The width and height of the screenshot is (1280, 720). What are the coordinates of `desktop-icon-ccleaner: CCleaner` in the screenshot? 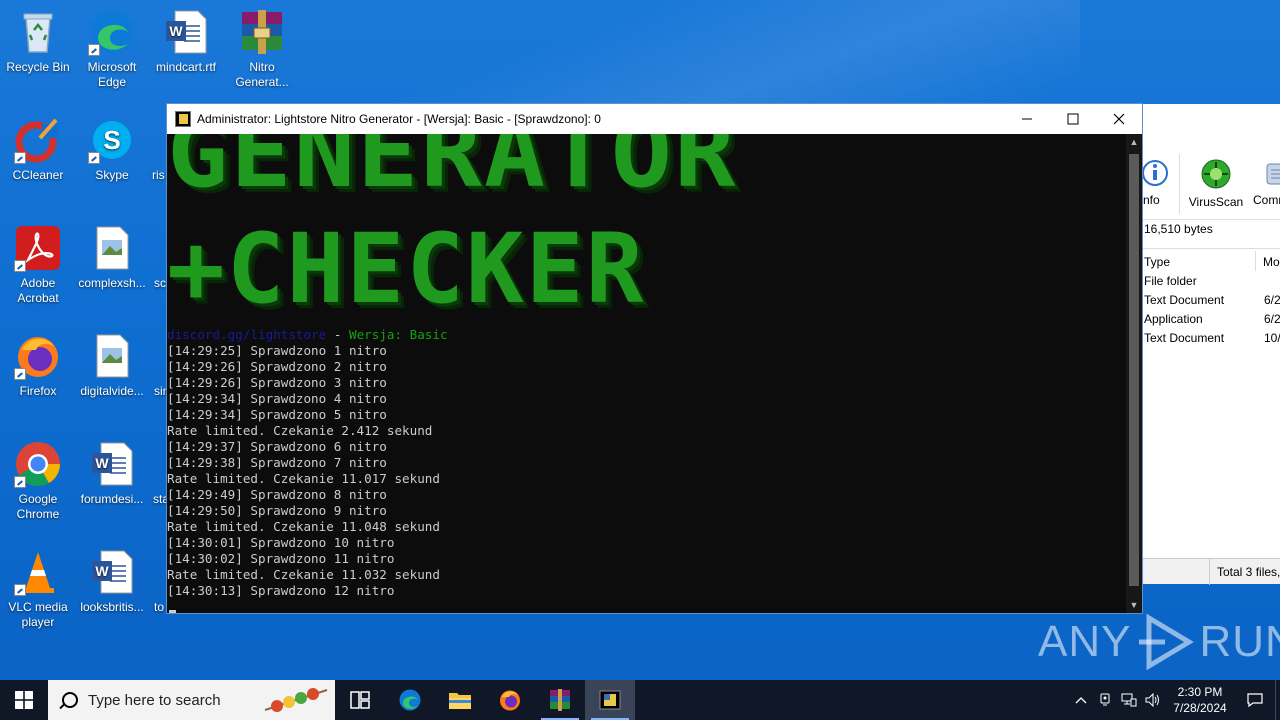 It's located at (38, 149).